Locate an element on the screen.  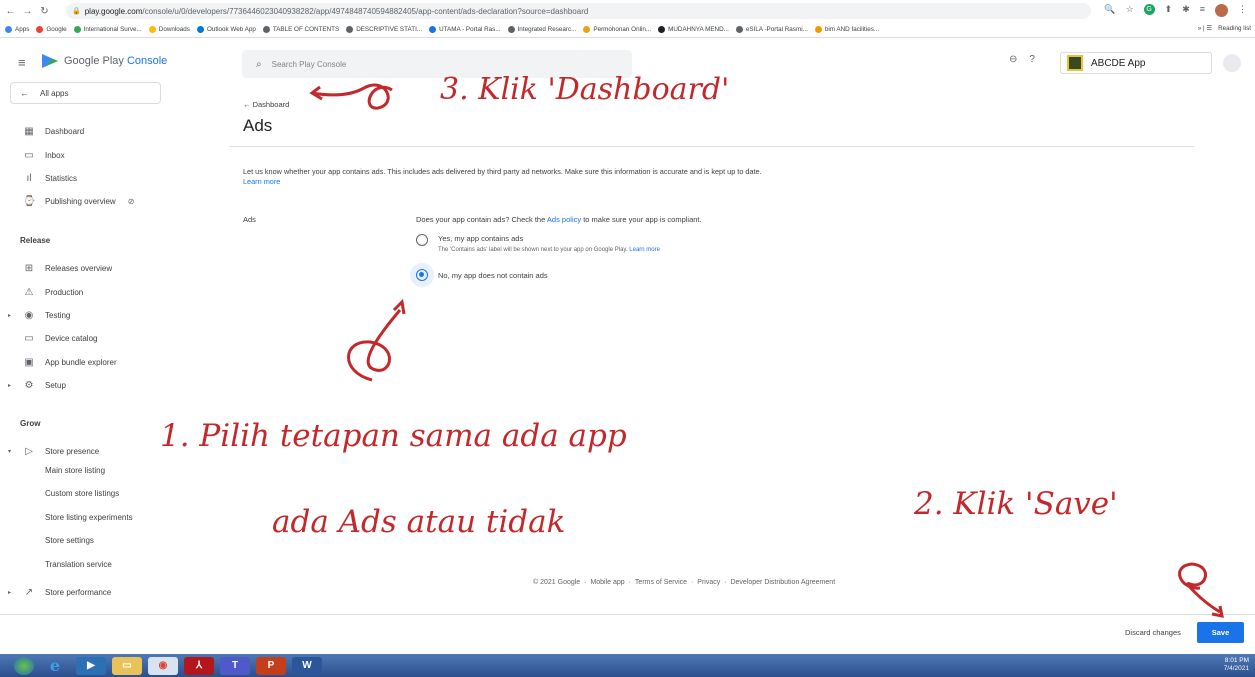
arrow-to-dashboard is located at coordinates (352, 96).